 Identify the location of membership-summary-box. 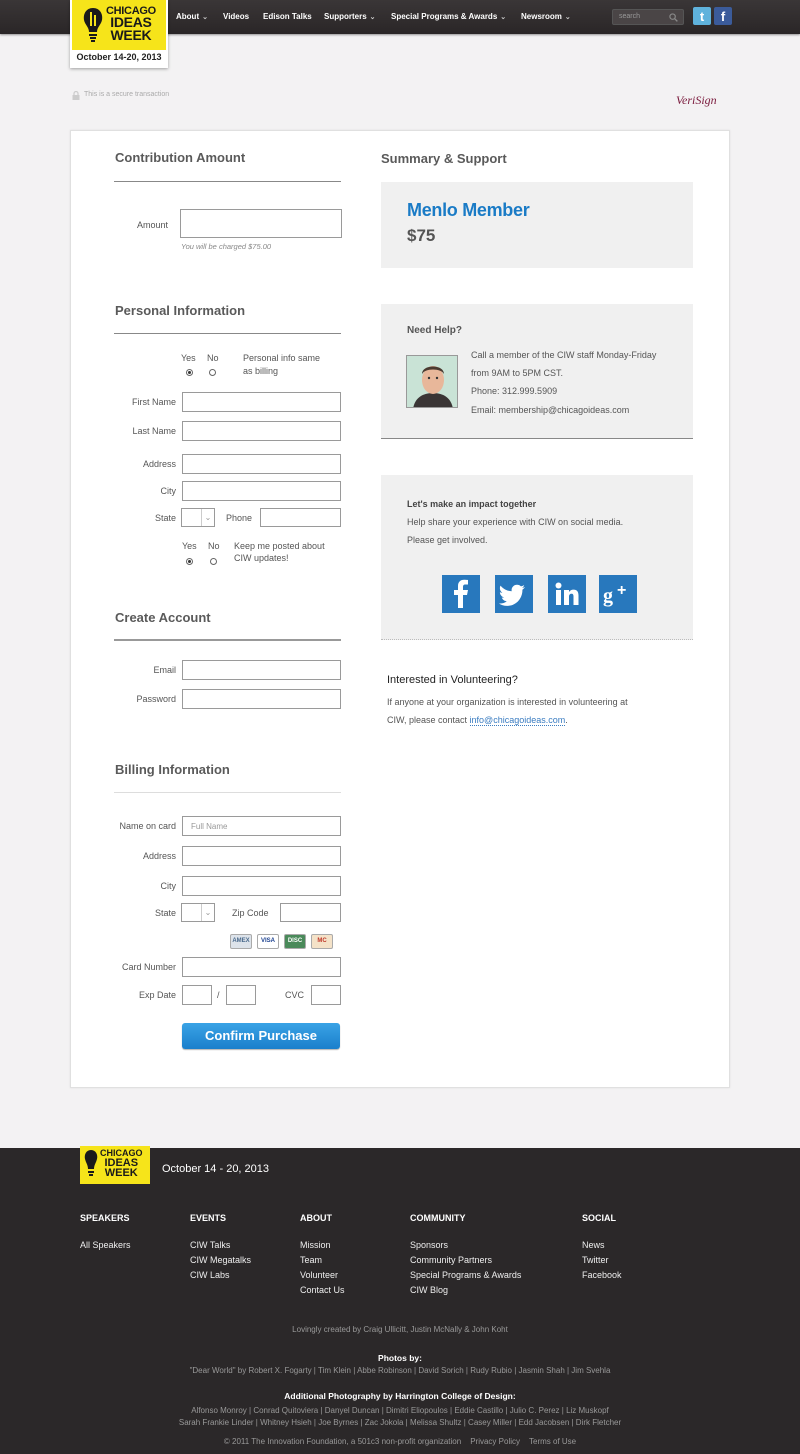
(537, 225).